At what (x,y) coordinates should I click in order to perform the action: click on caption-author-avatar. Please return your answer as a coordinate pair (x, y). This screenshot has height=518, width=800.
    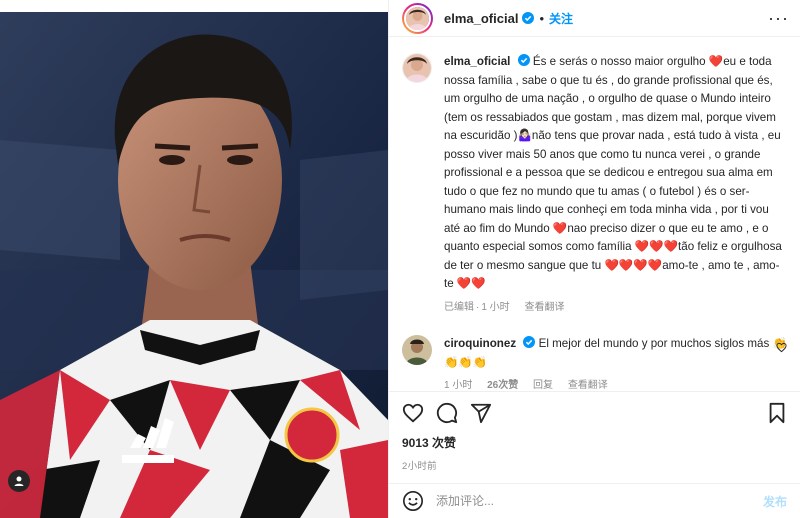
    Looking at the image, I should click on (417, 68).